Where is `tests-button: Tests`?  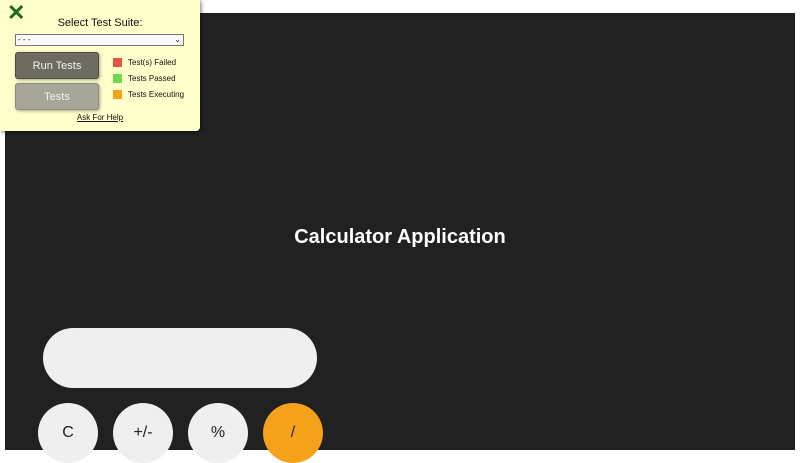
tests-button: Tests is located at coordinates (57, 96).